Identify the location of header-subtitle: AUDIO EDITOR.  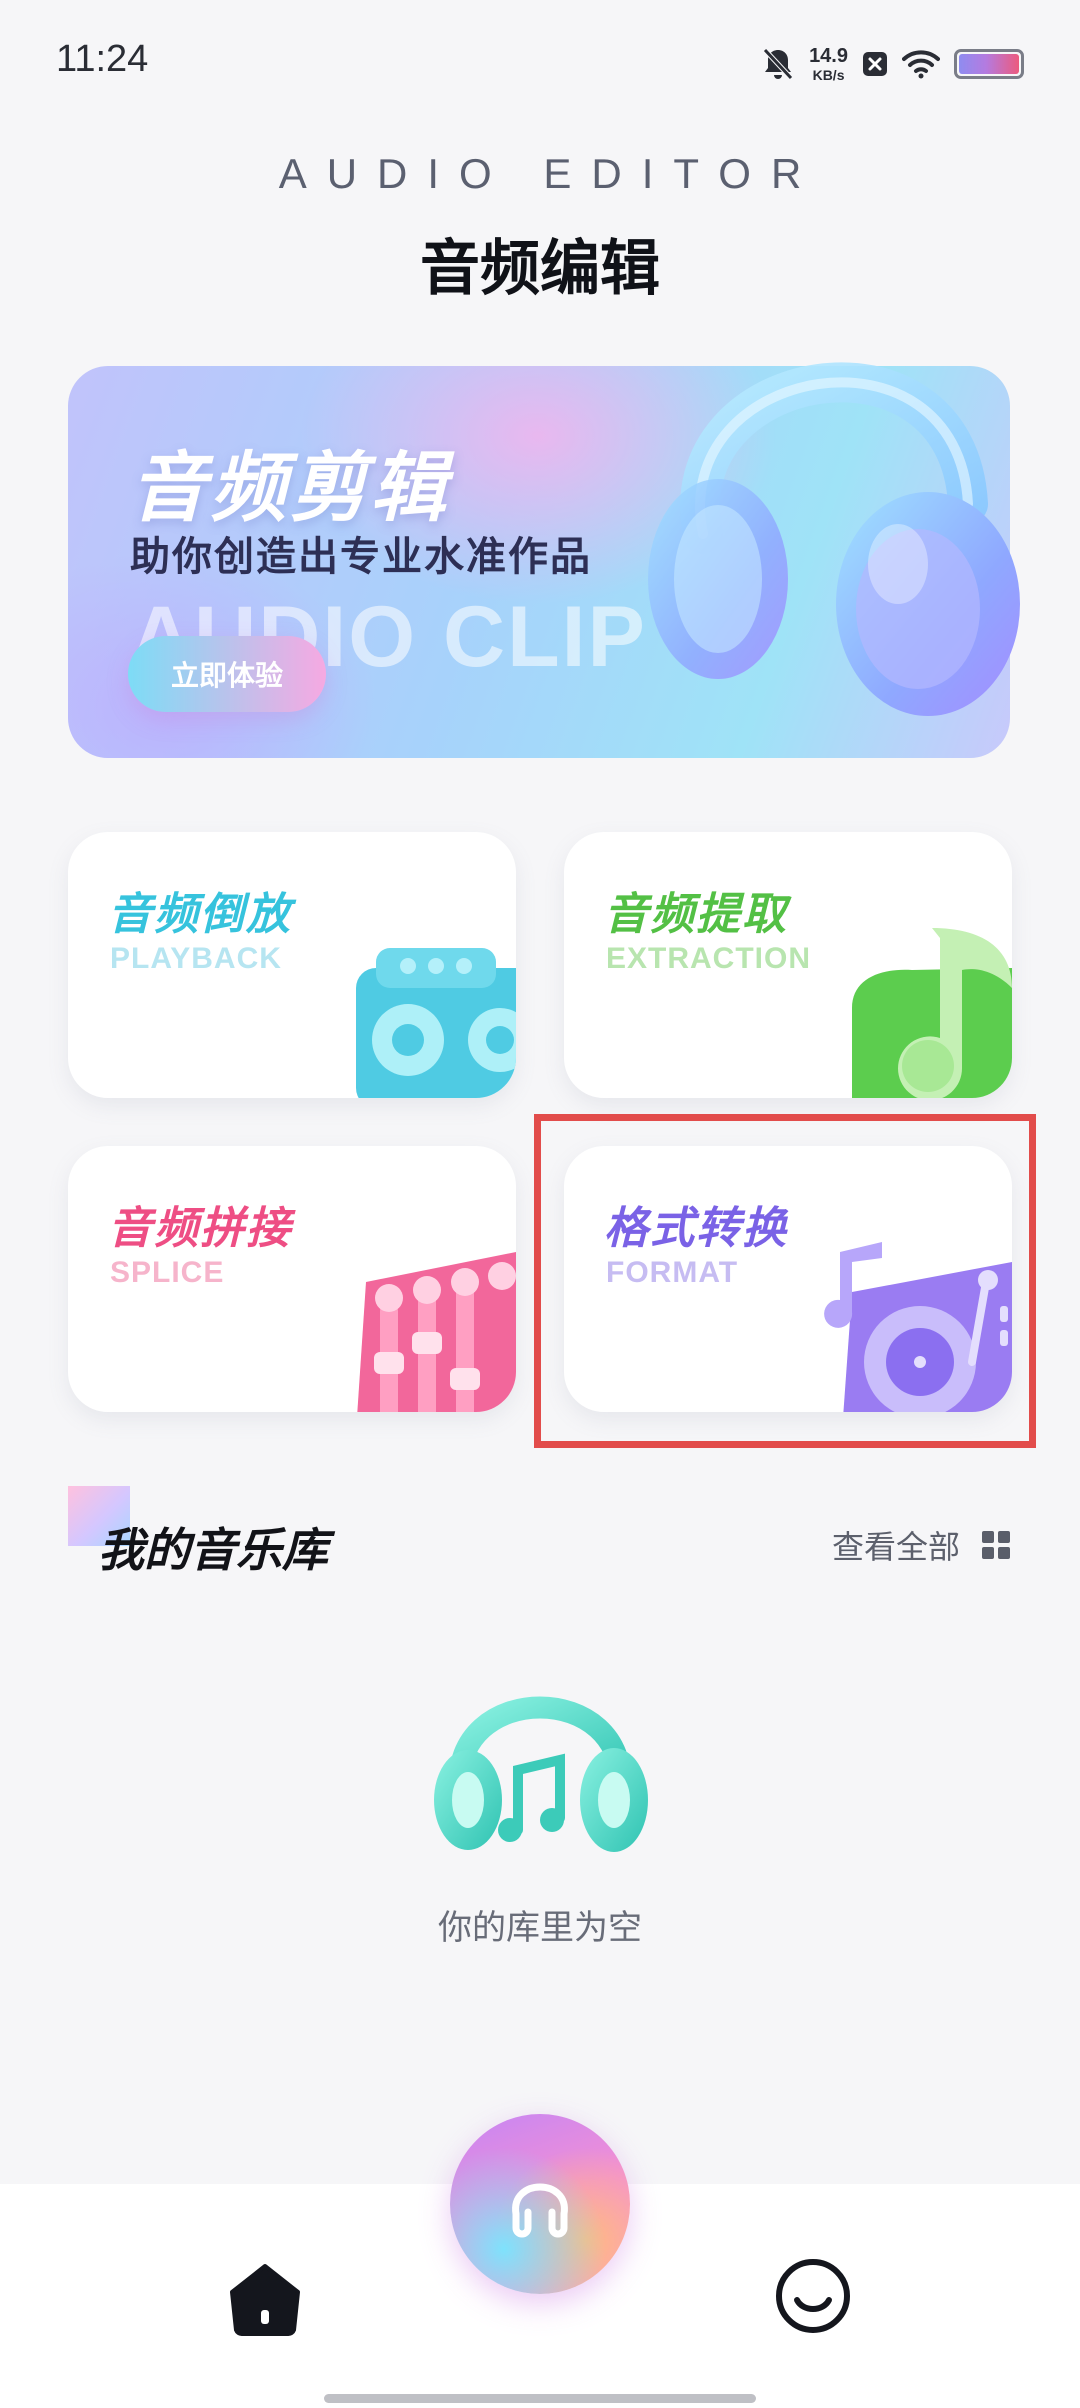
(550, 173).